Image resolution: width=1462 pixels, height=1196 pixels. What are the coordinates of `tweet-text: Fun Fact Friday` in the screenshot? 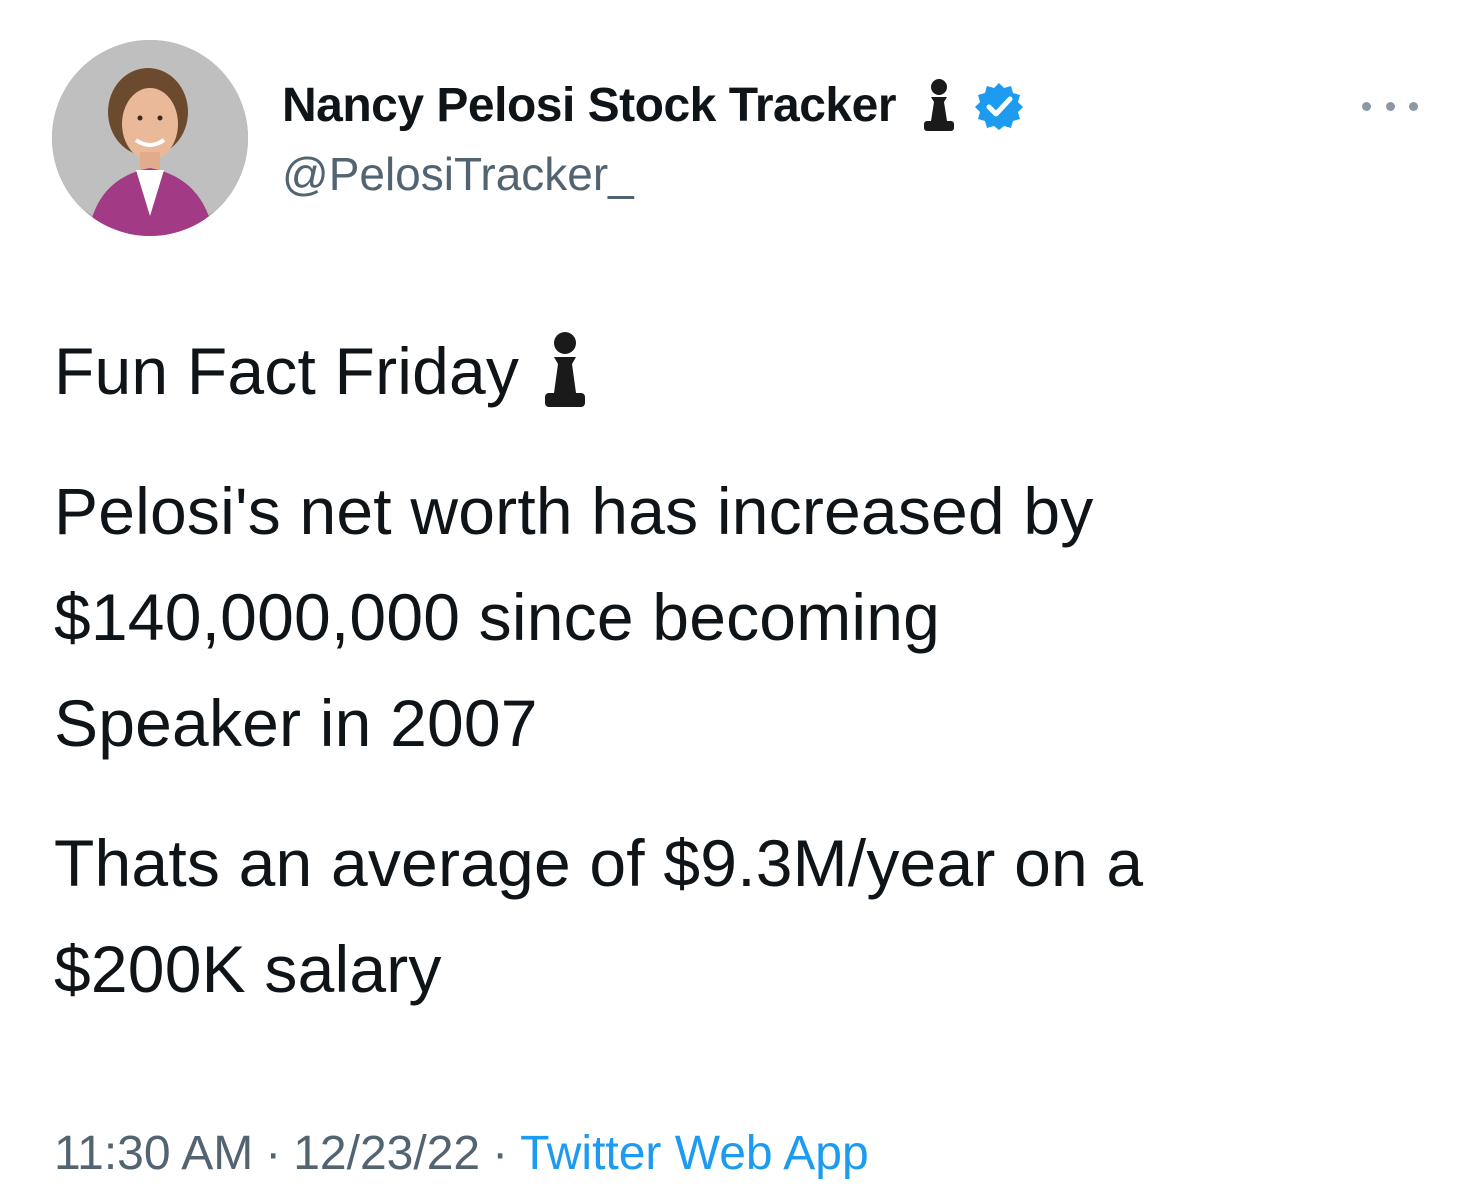 It's located at (287, 371).